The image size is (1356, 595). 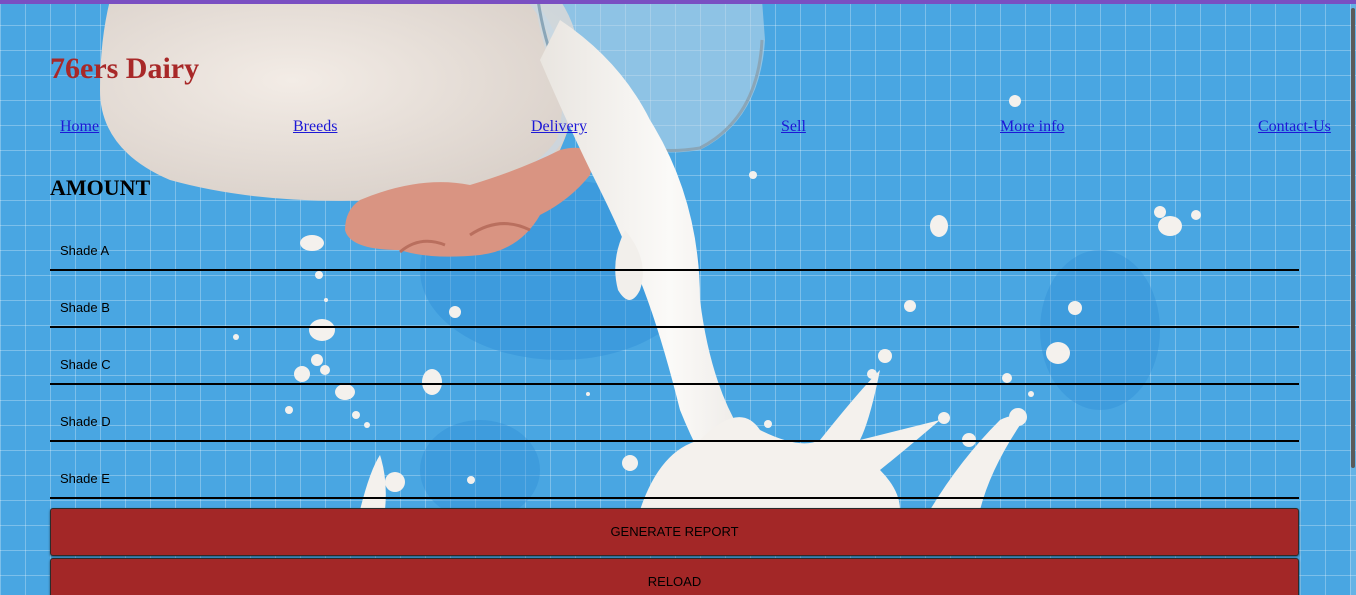 I want to click on nav-link-more-info: More info, so click(x=1032, y=127).